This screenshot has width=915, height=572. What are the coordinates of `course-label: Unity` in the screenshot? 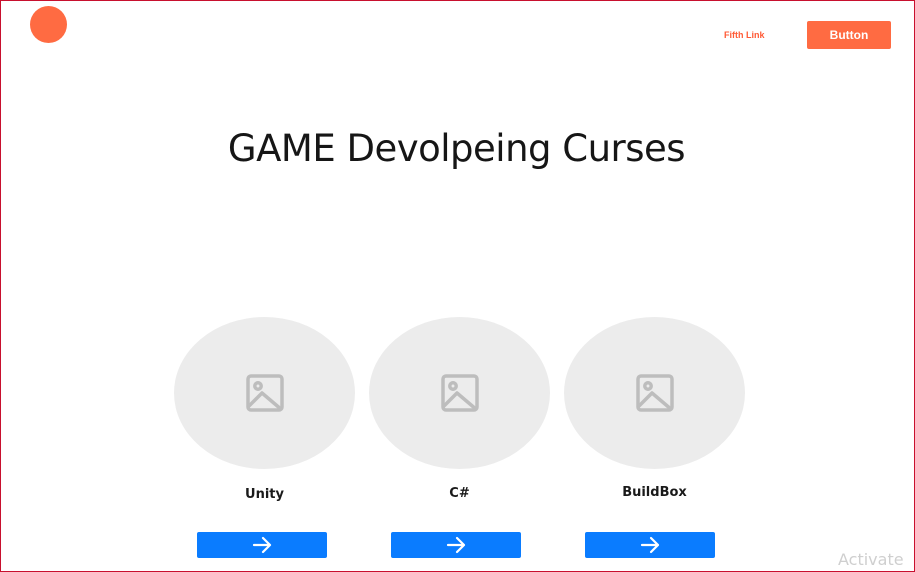 It's located at (264, 494).